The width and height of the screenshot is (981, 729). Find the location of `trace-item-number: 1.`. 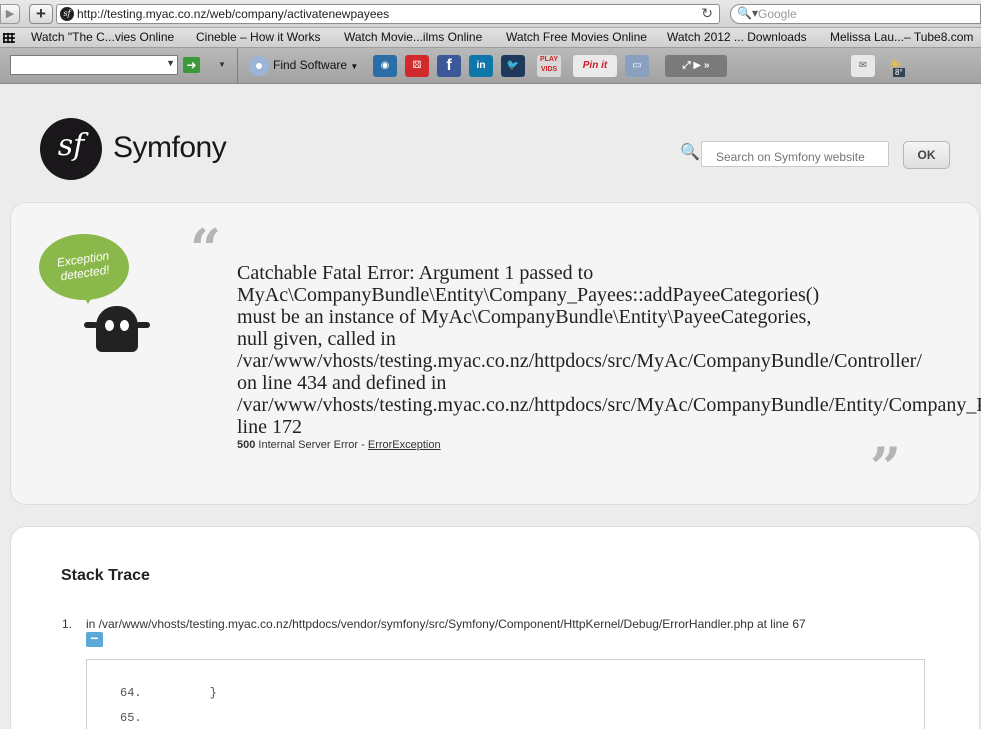

trace-item-number: 1. is located at coordinates (67, 624).